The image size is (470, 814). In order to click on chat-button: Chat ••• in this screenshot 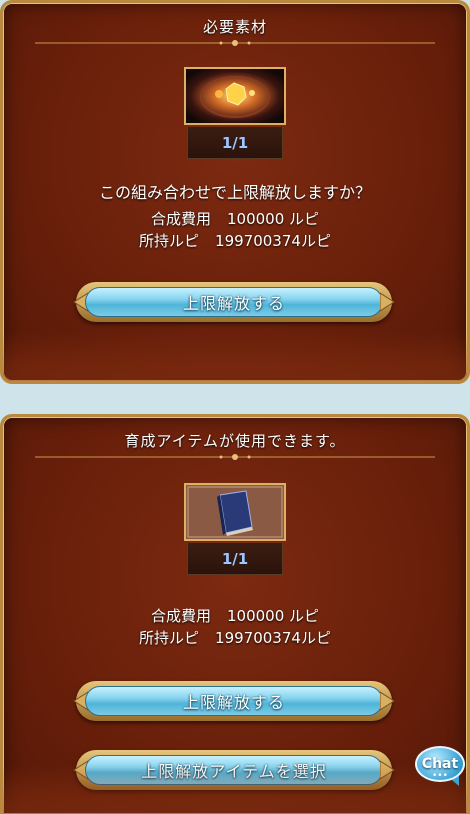, I will do `click(440, 766)`.